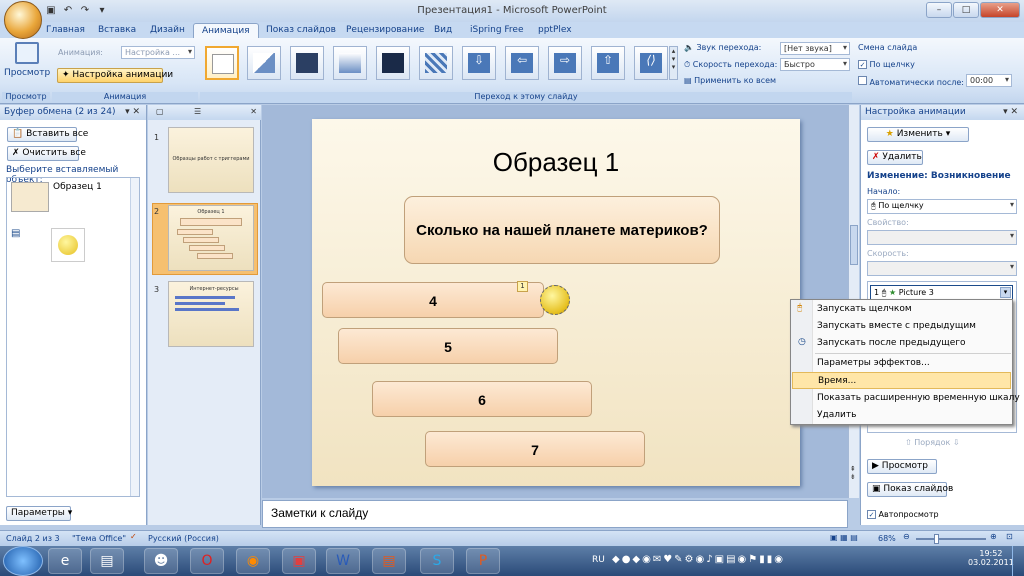 The width and height of the screenshot is (1024, 576). I want to click on ie-icon: e, so click(65, 561).